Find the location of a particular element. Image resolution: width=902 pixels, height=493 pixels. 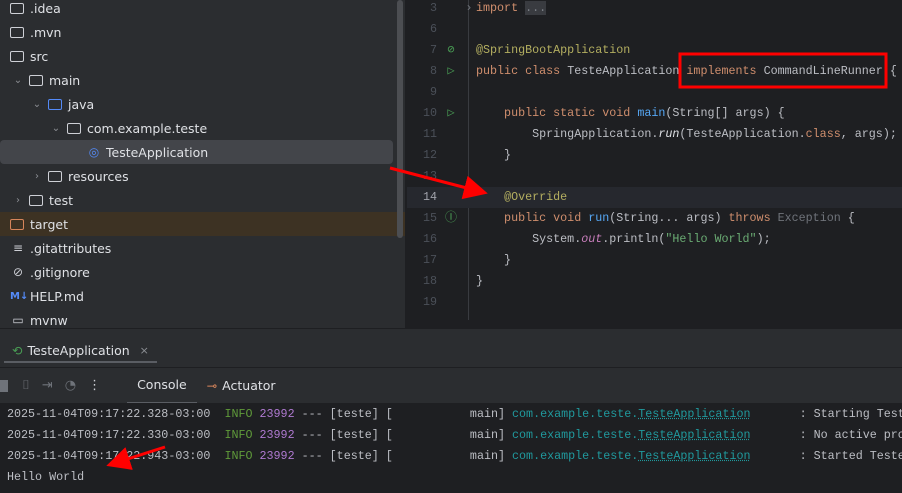

tree-item-idea: .idea is located at coordinates (197, 10).